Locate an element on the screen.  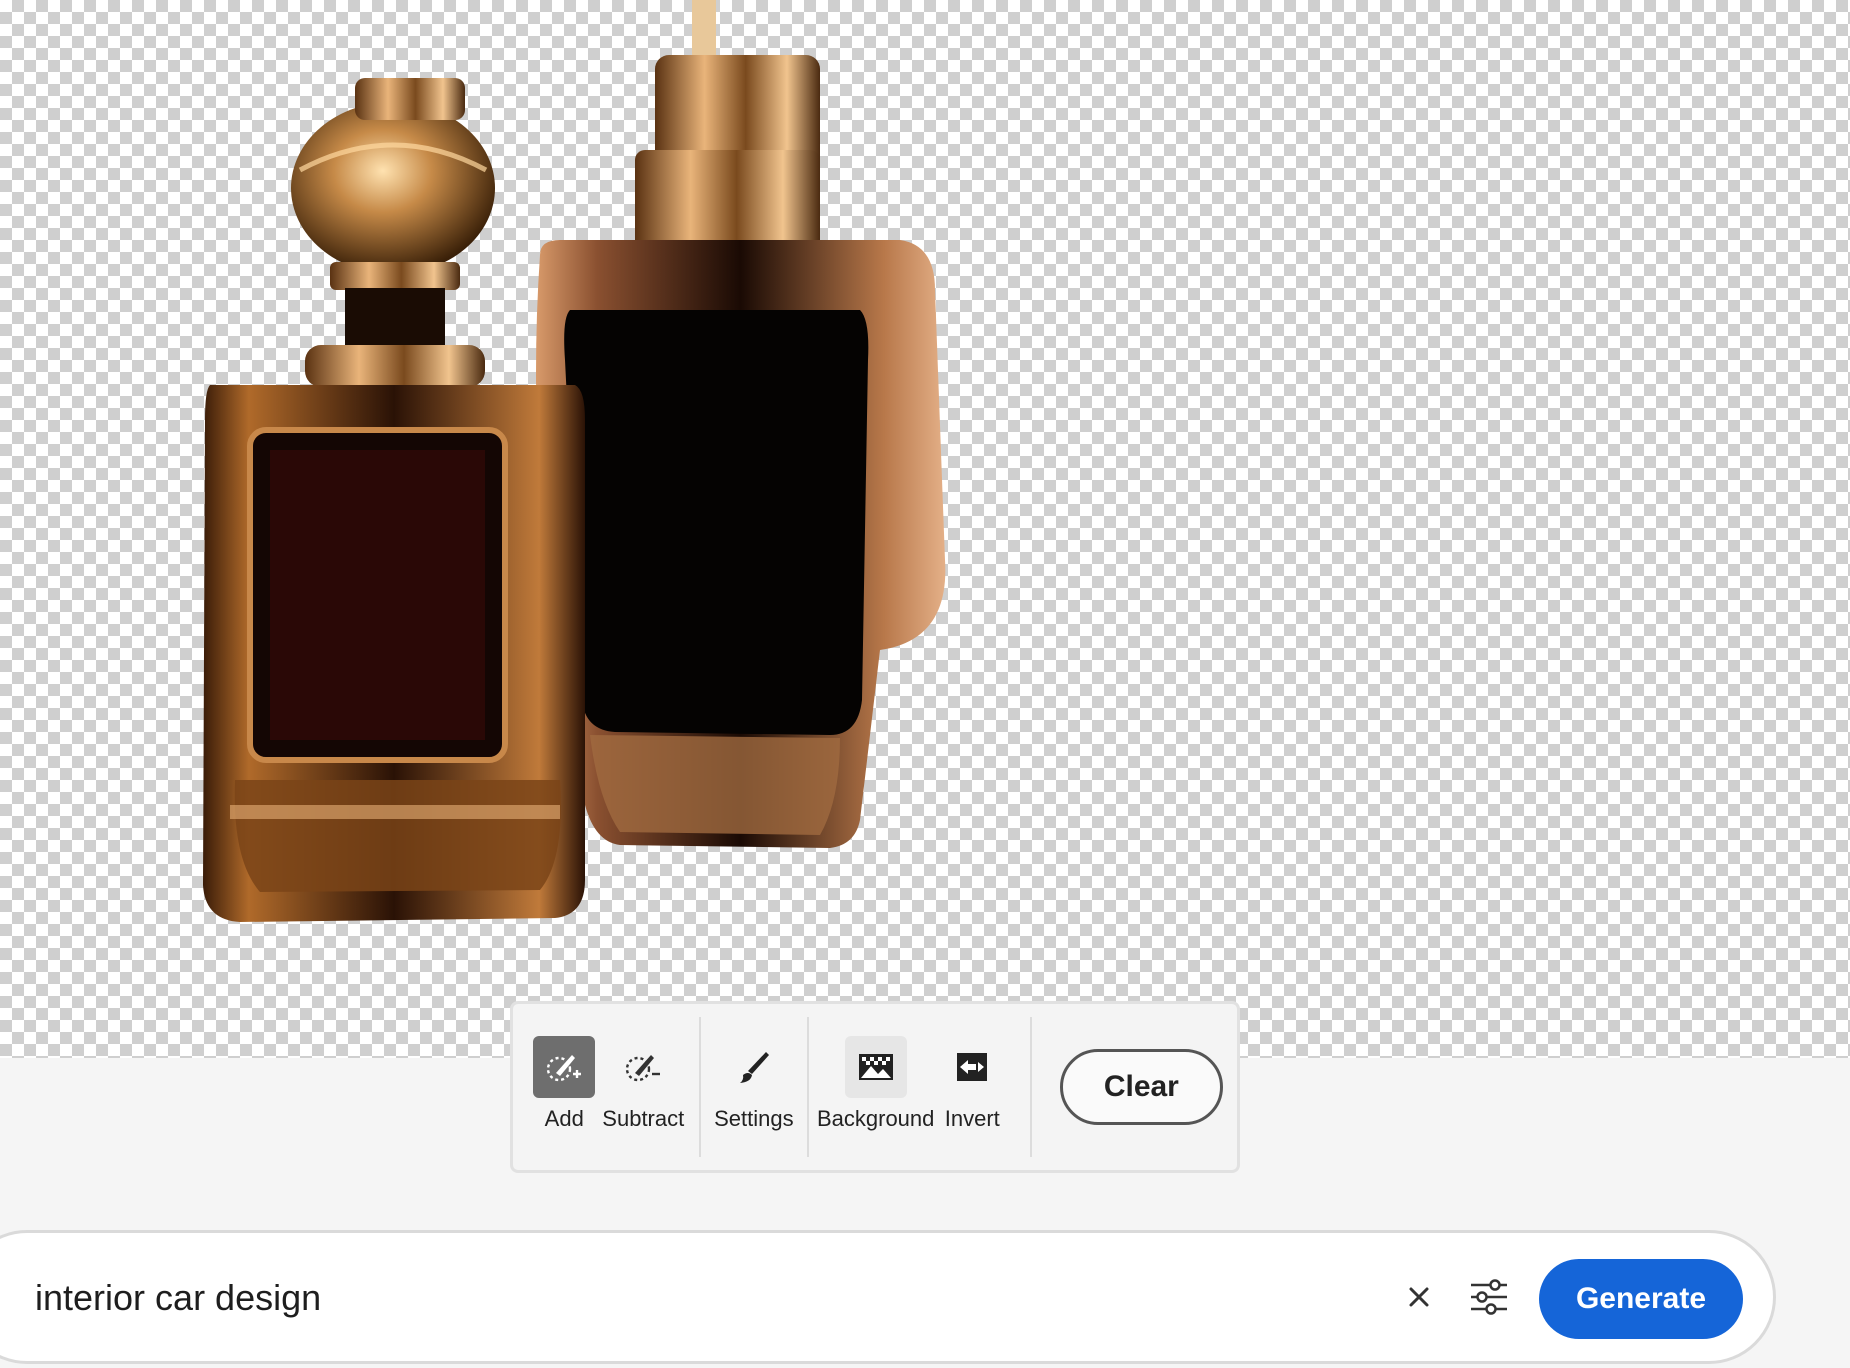
sliders-icon is located at coordinates (1489, 1297).